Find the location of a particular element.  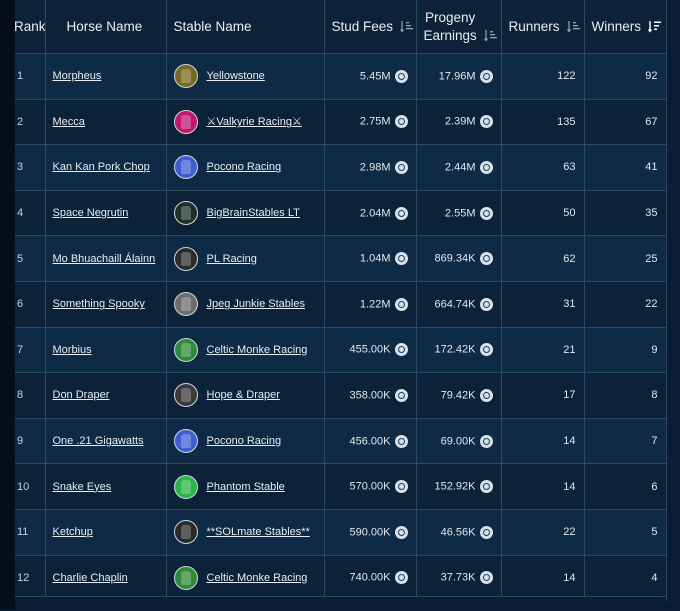

horse-cell: Don Draper is located at coordinates (106, 395).